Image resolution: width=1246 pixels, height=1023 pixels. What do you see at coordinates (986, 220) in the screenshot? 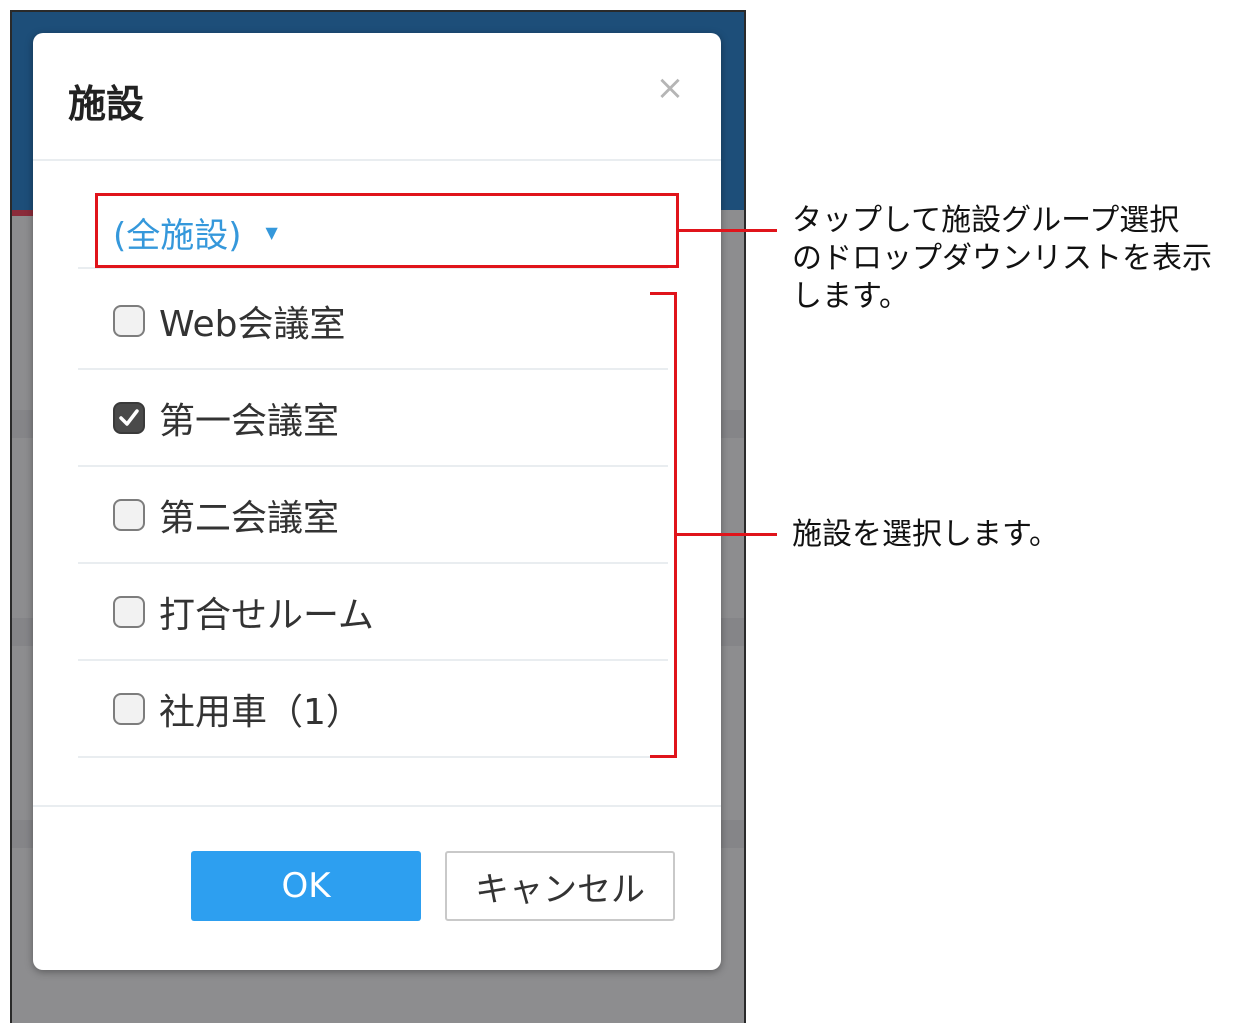
I see `annotation-line: タップして施設グループ選択` at bounding box center [986, 220].